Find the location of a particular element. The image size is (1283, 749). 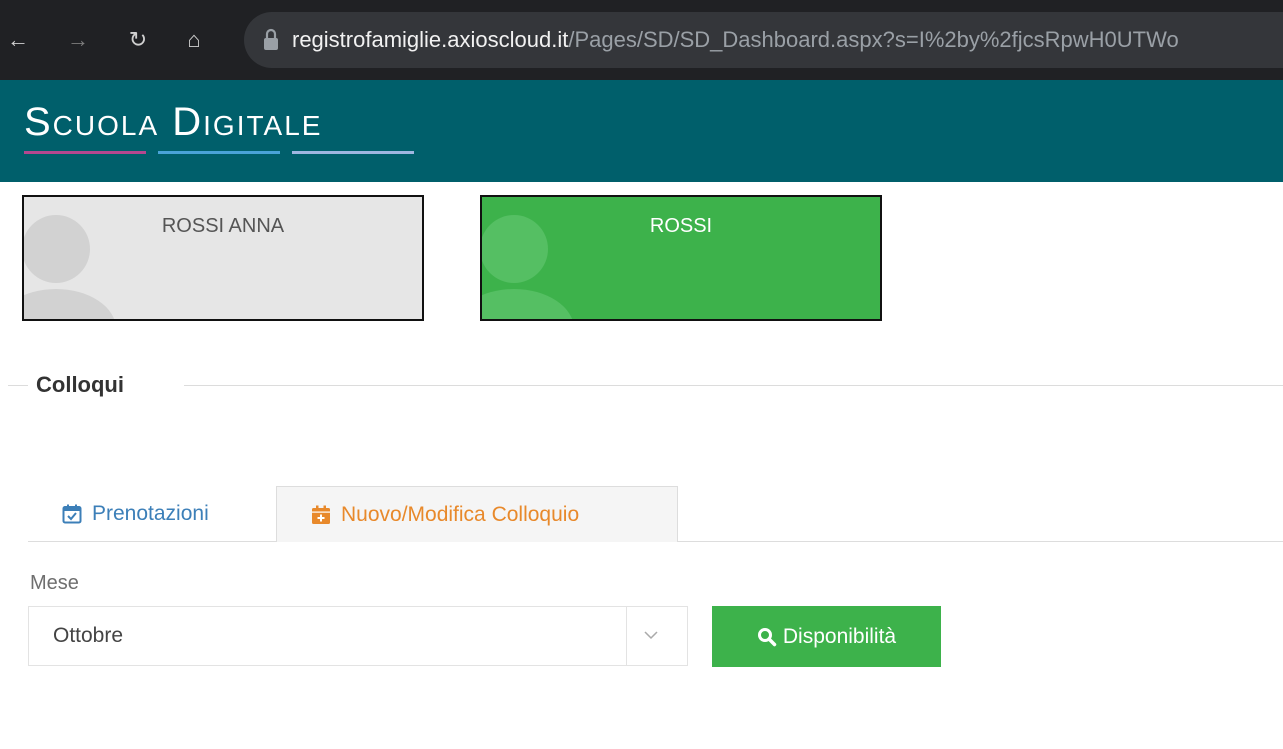

calendar-plus-icon is located at coordinates (321, 514).